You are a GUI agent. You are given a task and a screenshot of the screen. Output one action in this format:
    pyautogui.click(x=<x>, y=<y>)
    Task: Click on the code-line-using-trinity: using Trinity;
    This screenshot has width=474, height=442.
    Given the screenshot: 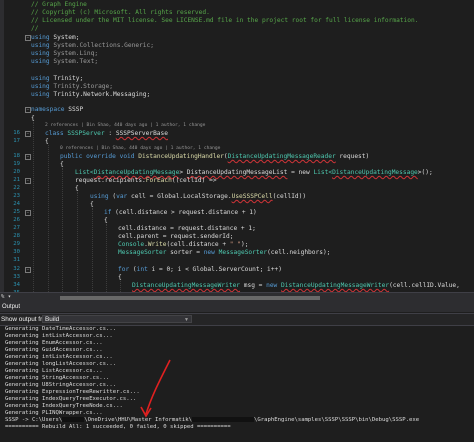 What is the action you would take?
    pyautogui.click(x=57, y=78)
    